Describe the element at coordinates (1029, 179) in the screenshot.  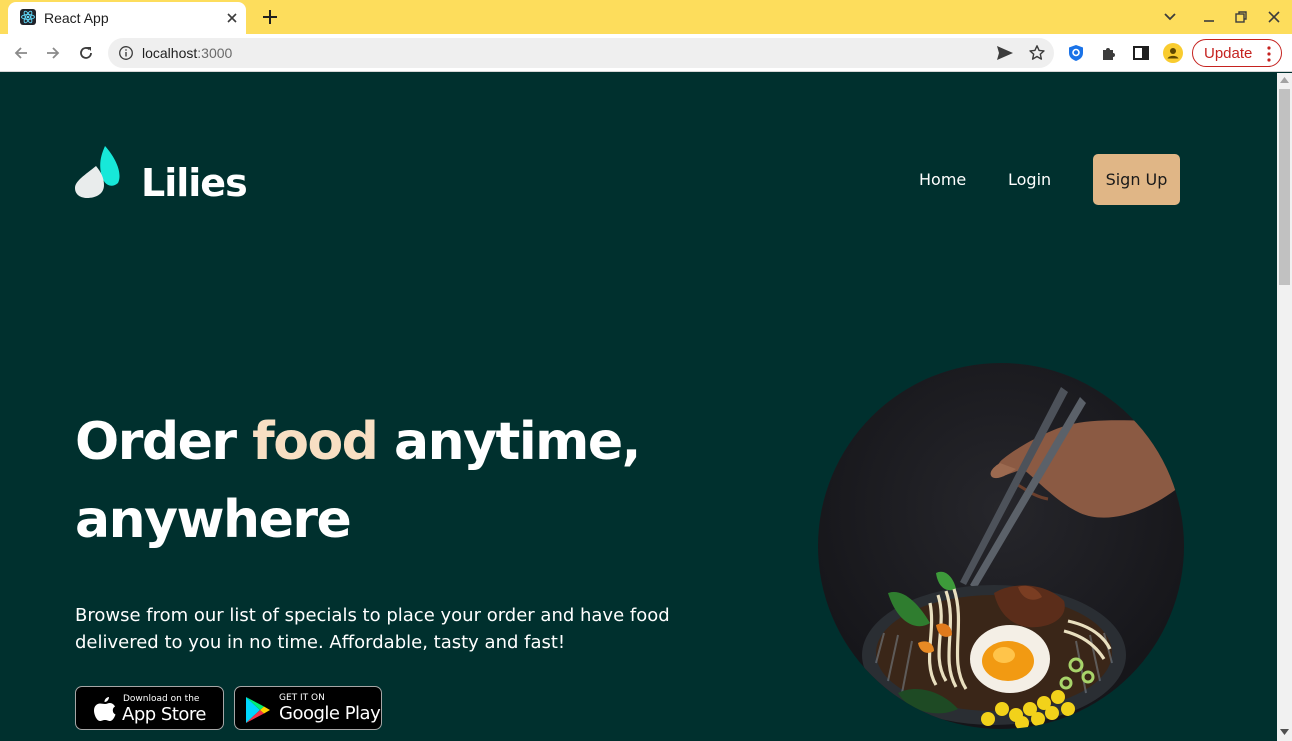
I see `nav-login-link: Login` at that location.